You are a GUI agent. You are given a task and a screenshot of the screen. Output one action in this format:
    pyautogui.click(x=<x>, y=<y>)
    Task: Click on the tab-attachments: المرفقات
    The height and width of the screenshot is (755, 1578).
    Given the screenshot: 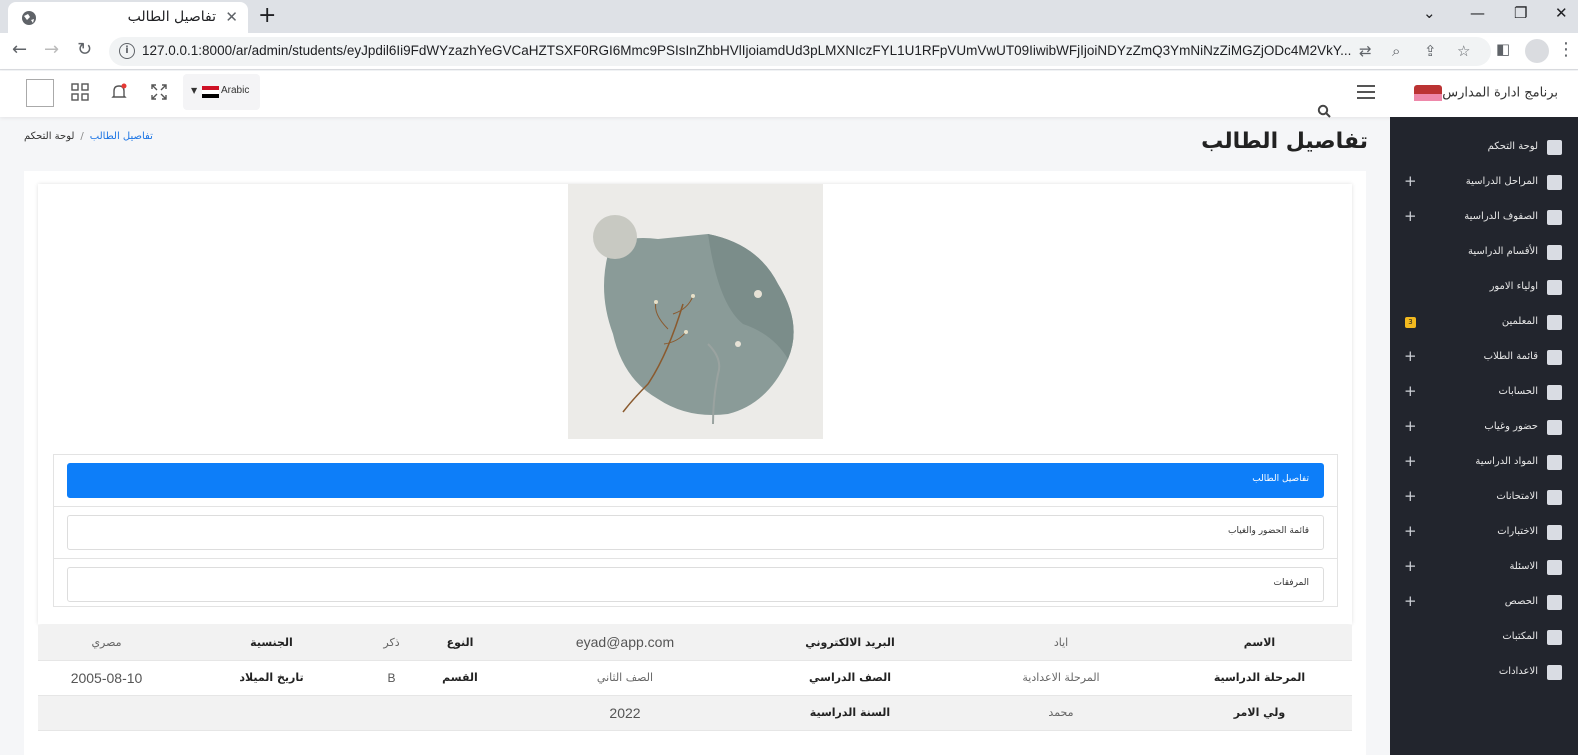 What is the action you would take?
    pyautogui.click(x=695, y=584)
    